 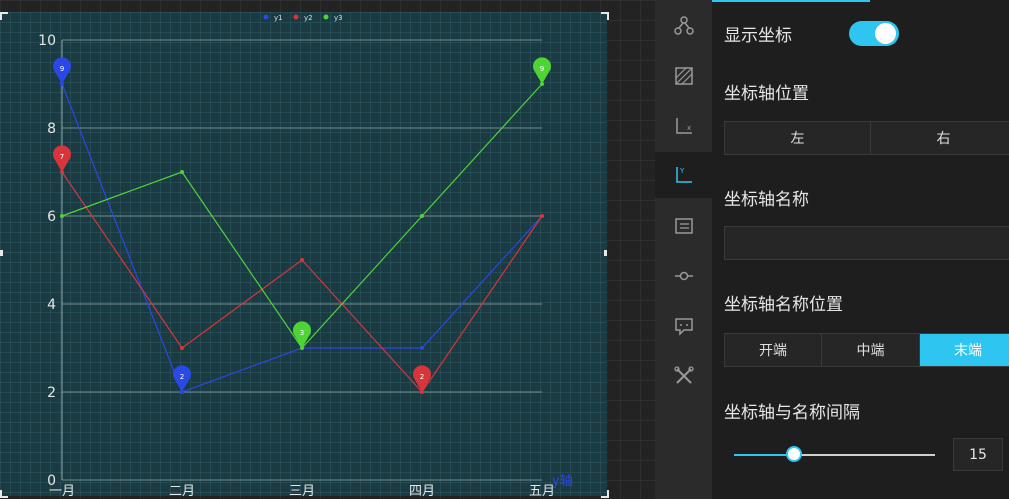 I want to click on resize-handle-right, so click(x=605, y=253).